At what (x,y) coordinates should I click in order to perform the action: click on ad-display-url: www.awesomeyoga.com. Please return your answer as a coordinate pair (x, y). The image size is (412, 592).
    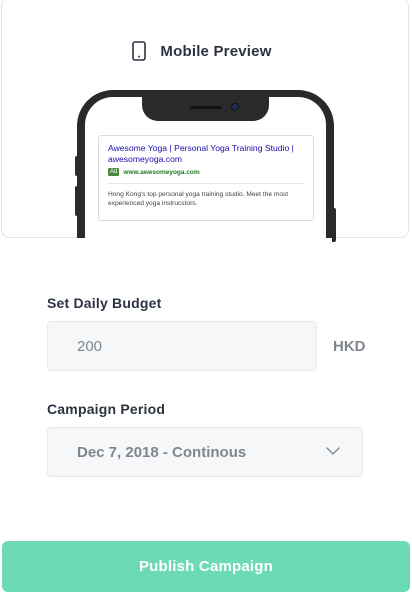
    Looking at the image, I should click on (161, 172).